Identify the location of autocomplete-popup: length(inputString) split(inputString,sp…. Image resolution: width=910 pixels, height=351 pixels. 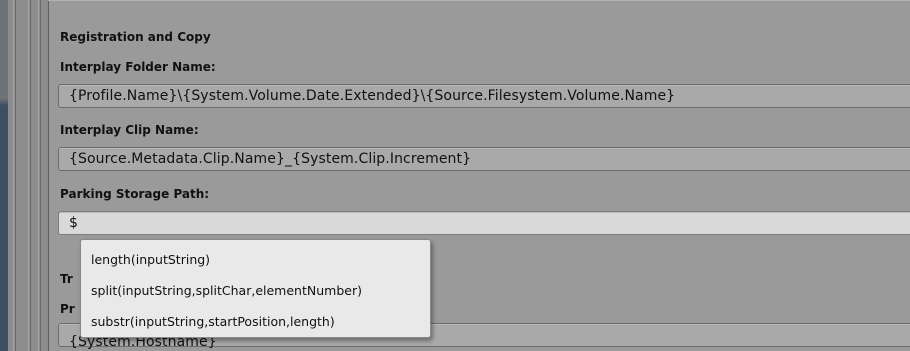
(255, 288).